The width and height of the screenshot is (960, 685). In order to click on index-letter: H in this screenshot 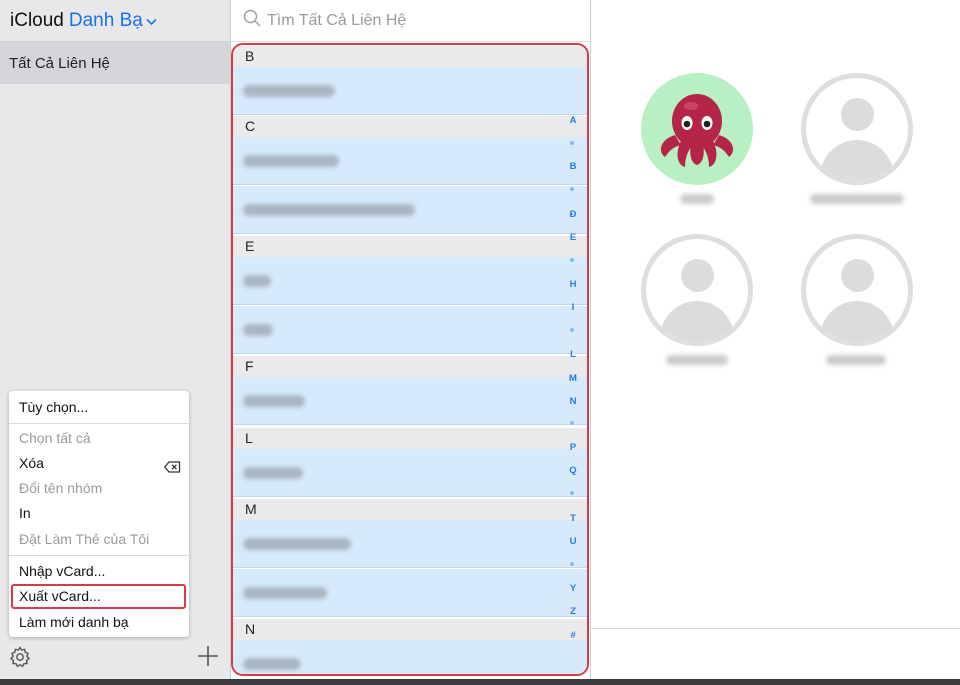, I will do `click(573, 284)`.